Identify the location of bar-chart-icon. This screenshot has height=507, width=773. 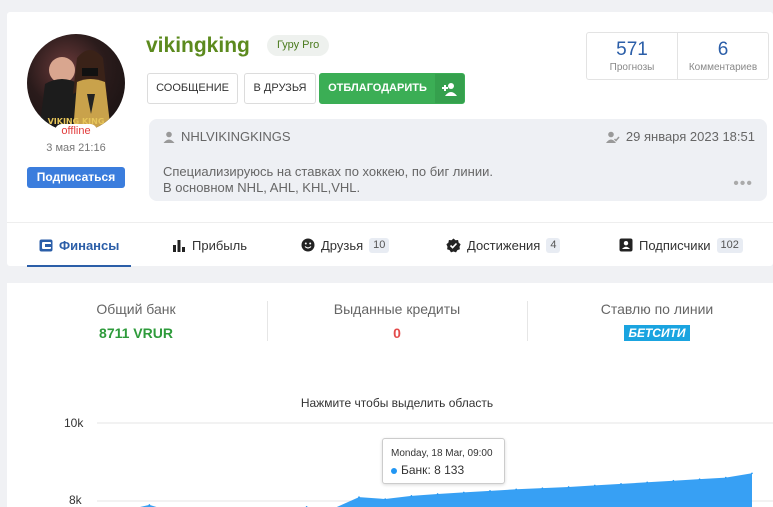
(179, 245).